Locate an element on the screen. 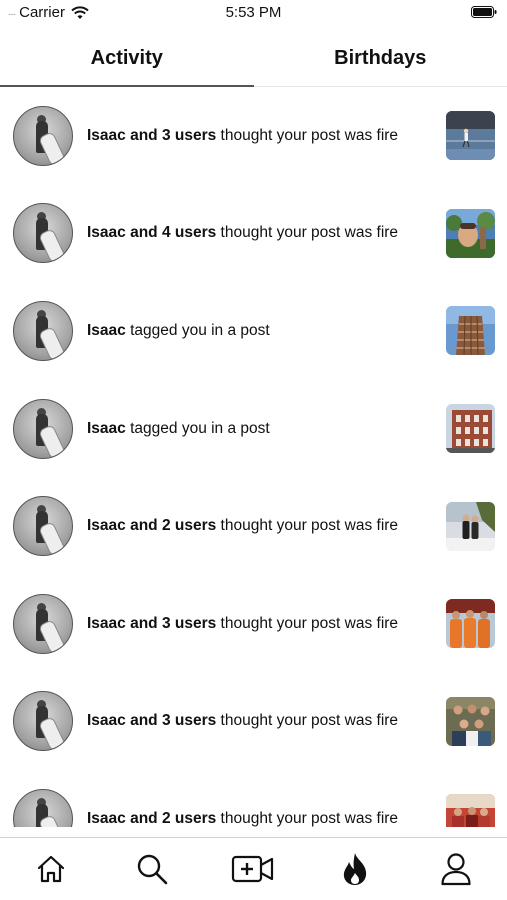 The height and width of the screenshot is (900, 507). tab-birthdays: Birthdays is located at coordinates (380, 62).